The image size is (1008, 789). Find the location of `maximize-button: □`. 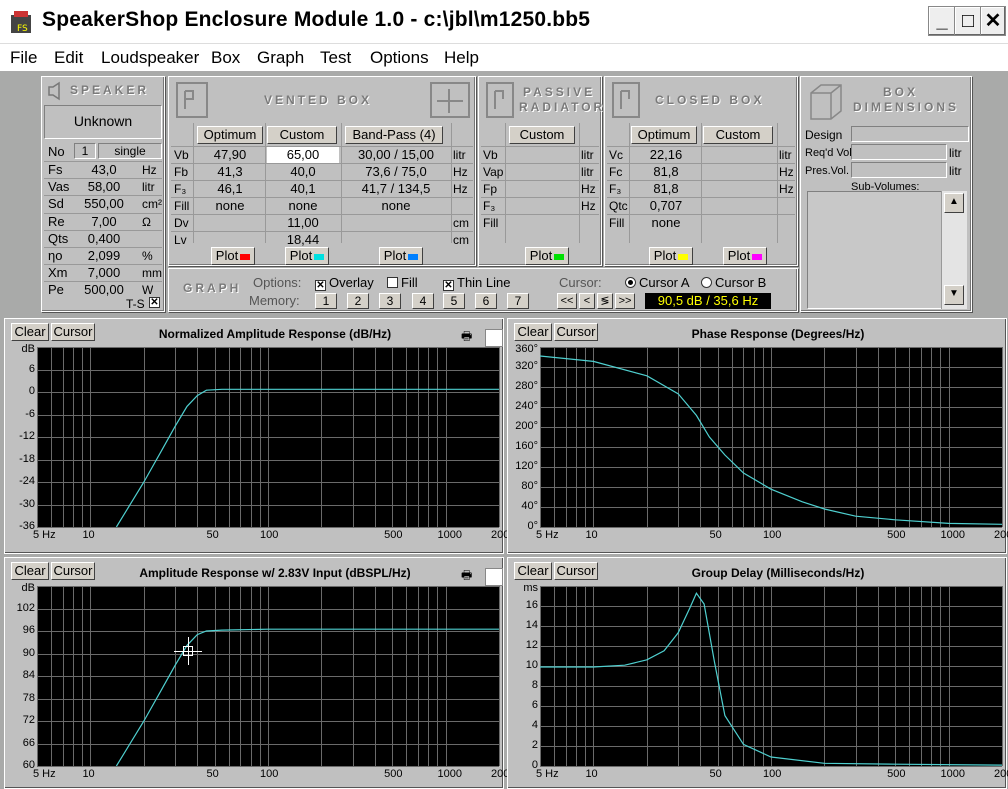

maximize-button: □ is located at coordinates (968, 21).